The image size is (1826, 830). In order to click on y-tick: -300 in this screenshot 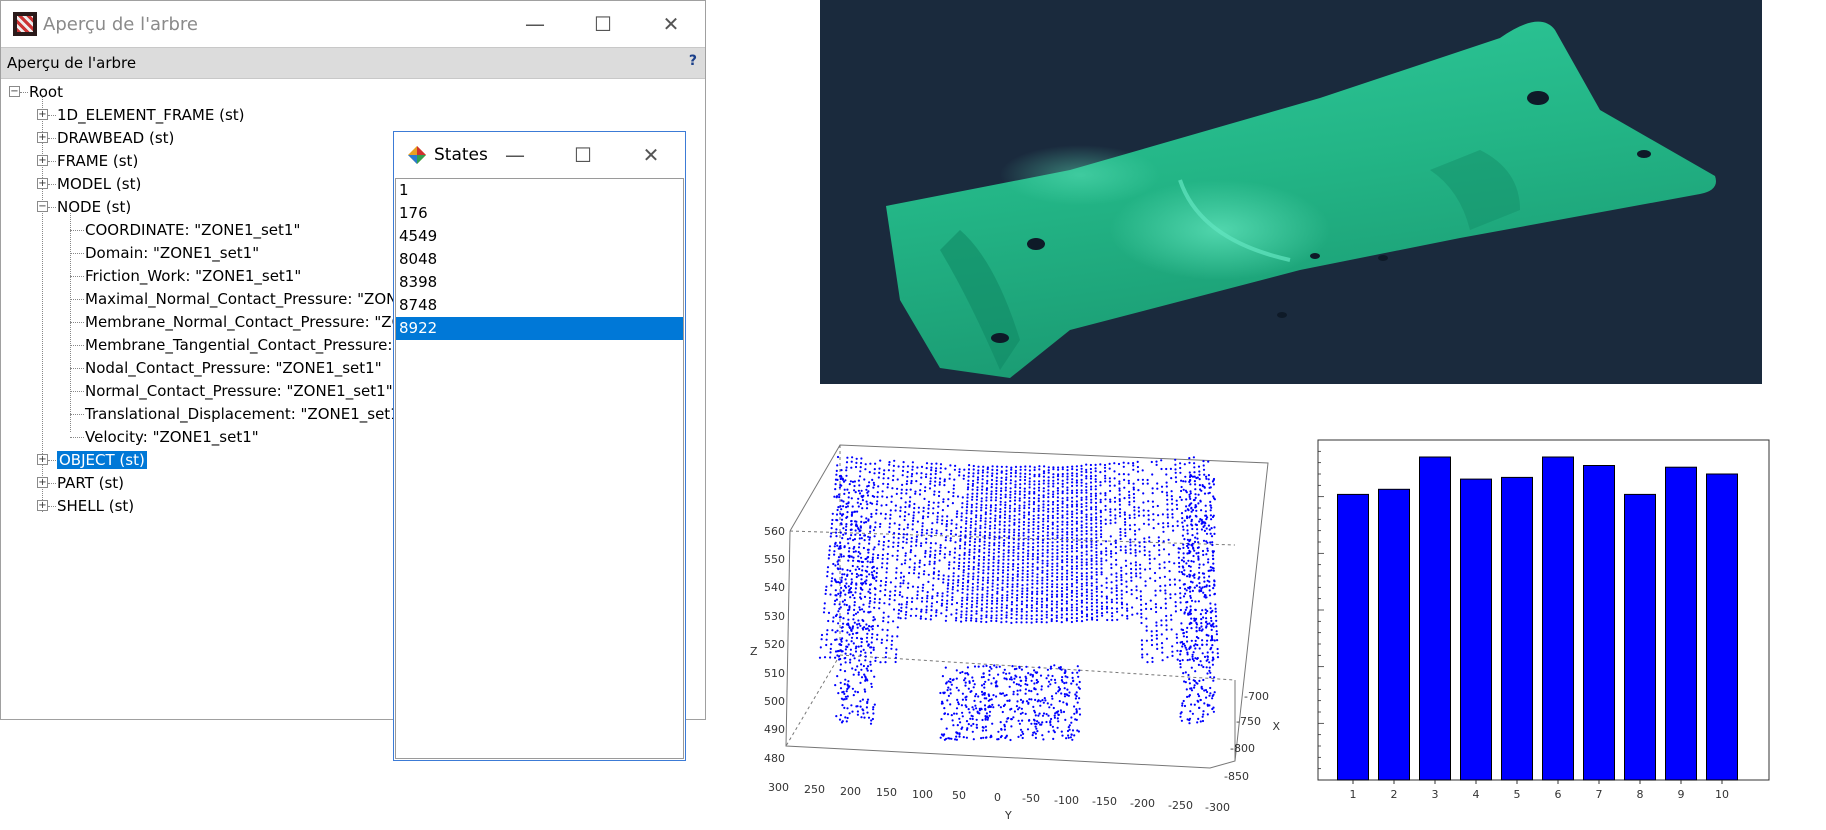, I will do `click(1217, 807)`.